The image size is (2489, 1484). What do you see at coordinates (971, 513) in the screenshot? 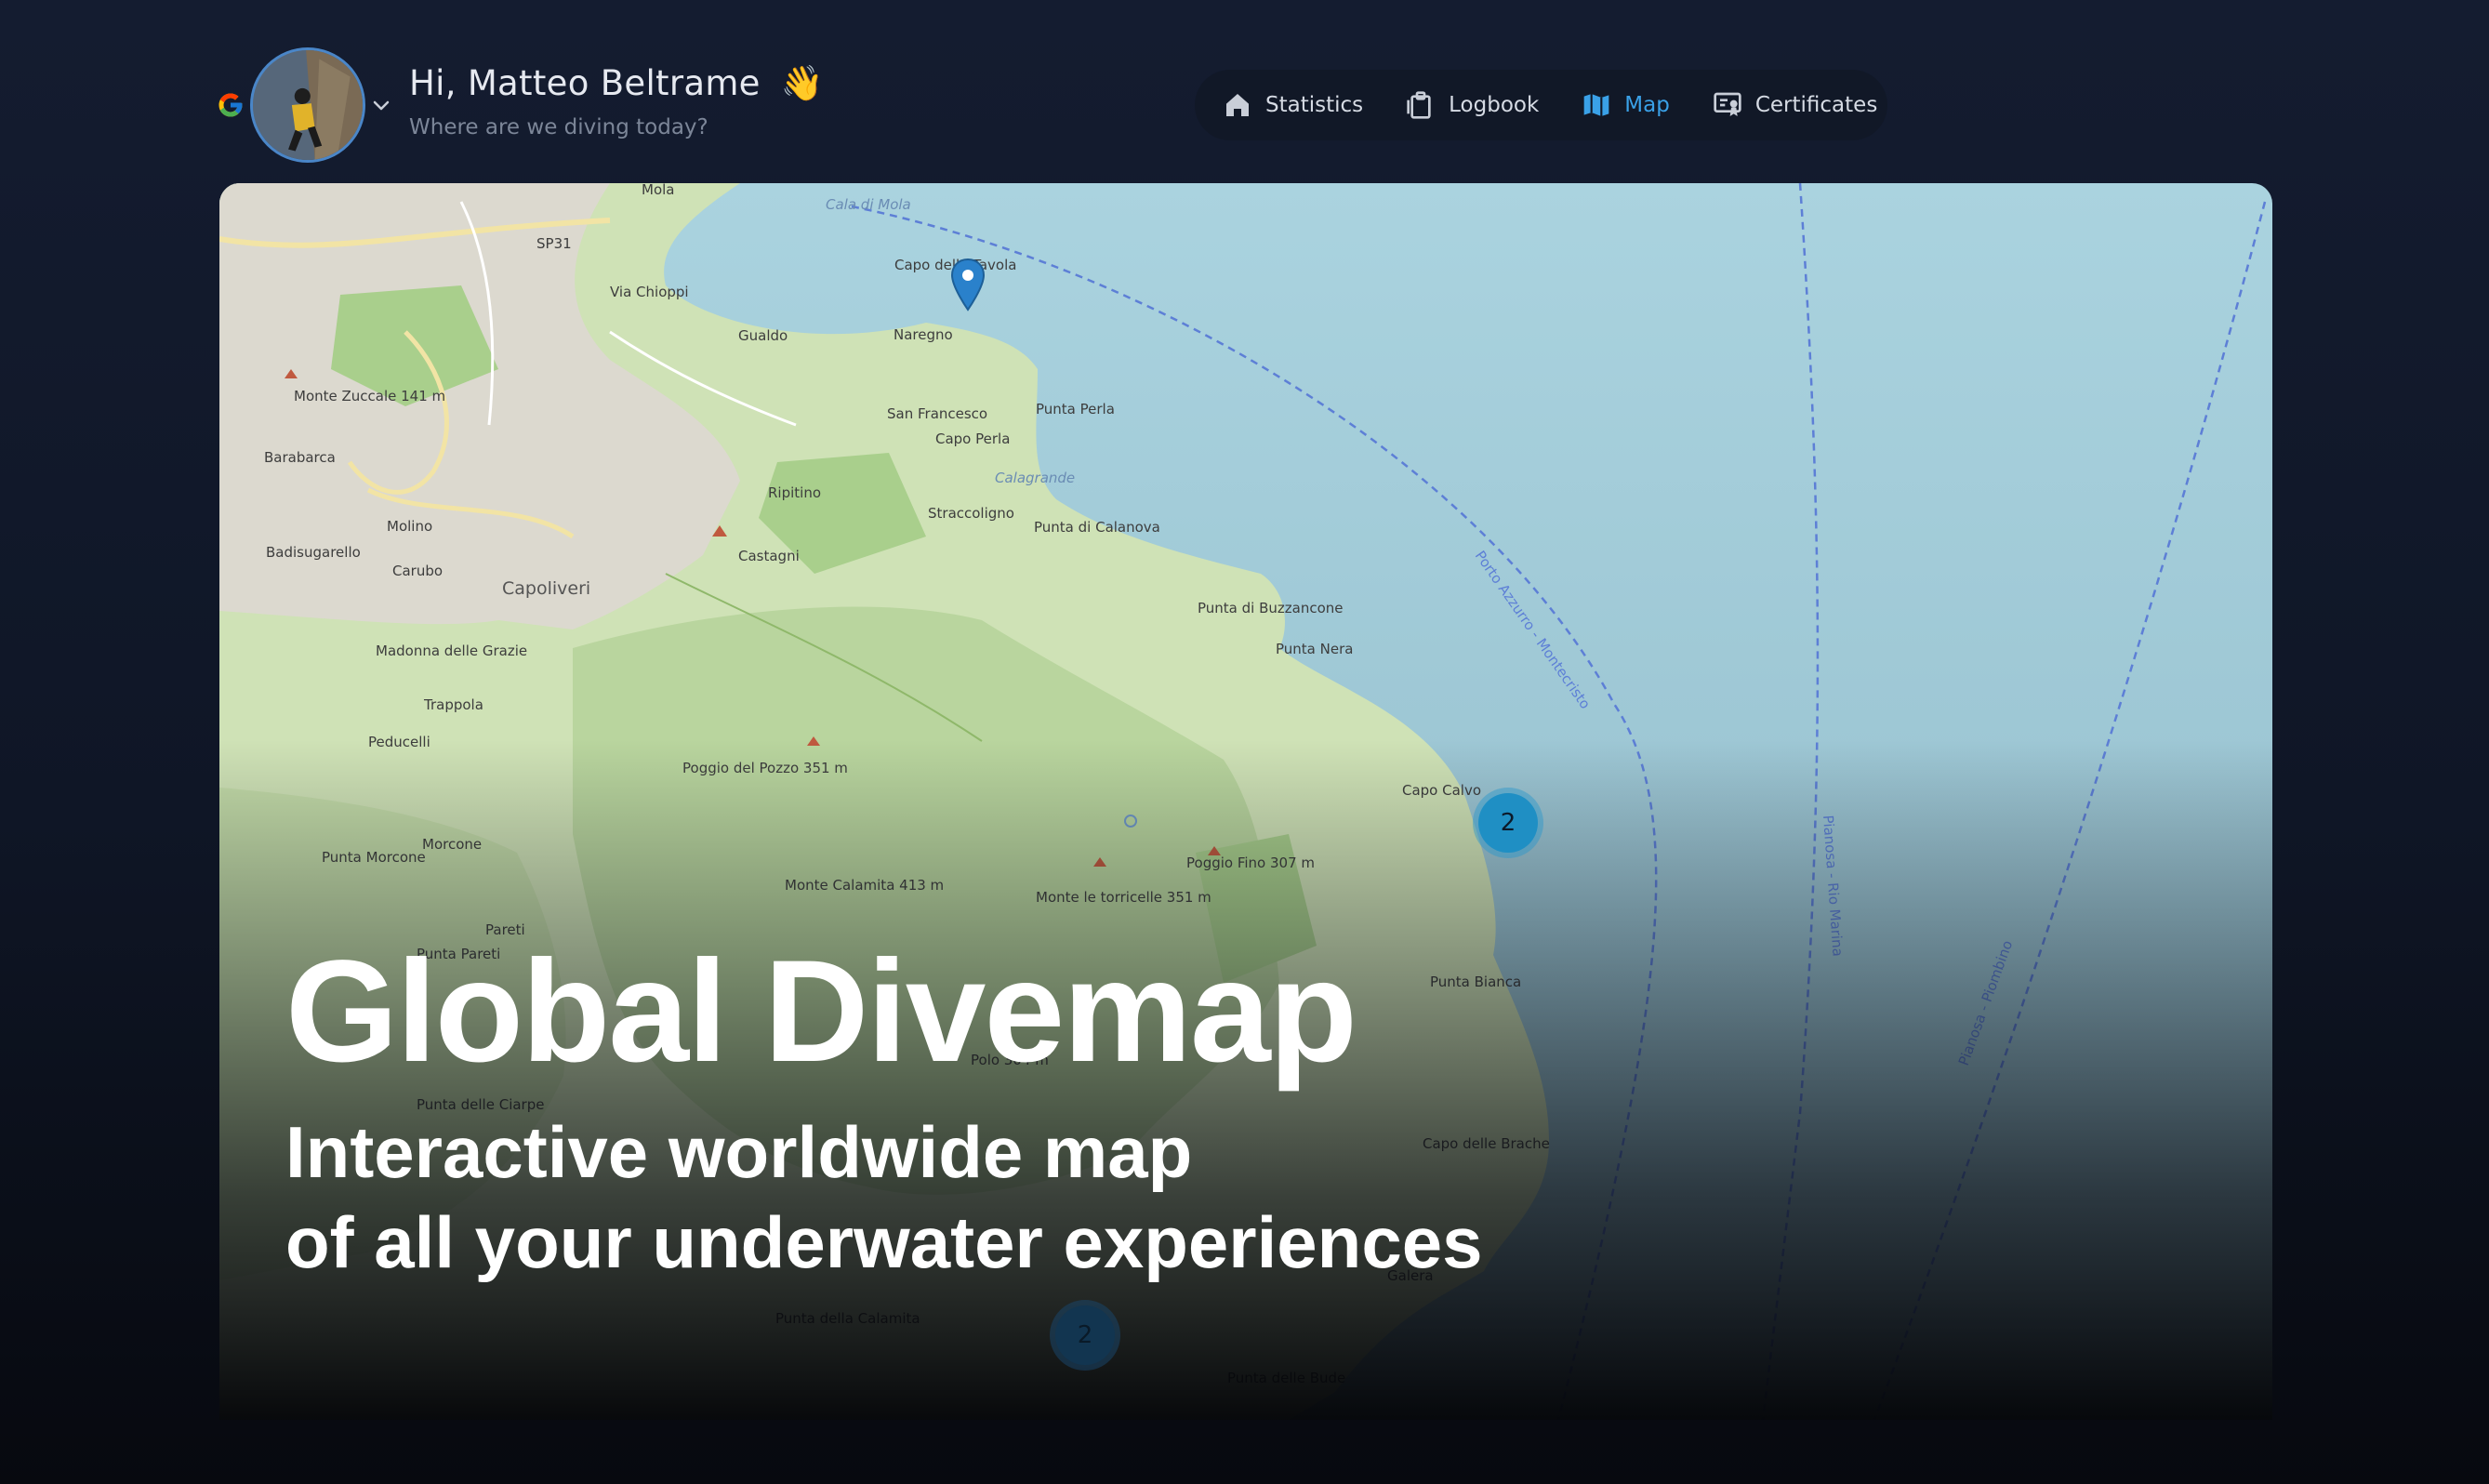
I see `map-label-straccoligno: Straccoligno` at bounding box center [971, 513].